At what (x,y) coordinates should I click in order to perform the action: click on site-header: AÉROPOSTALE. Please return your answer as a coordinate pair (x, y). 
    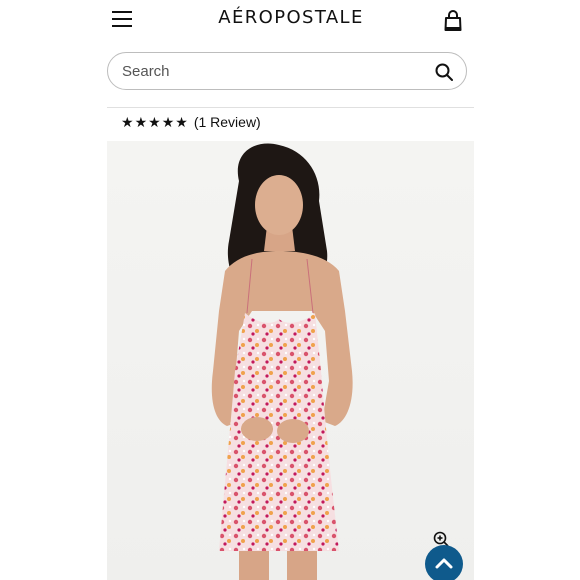
    Looking at the image, I should click on (290, 22).